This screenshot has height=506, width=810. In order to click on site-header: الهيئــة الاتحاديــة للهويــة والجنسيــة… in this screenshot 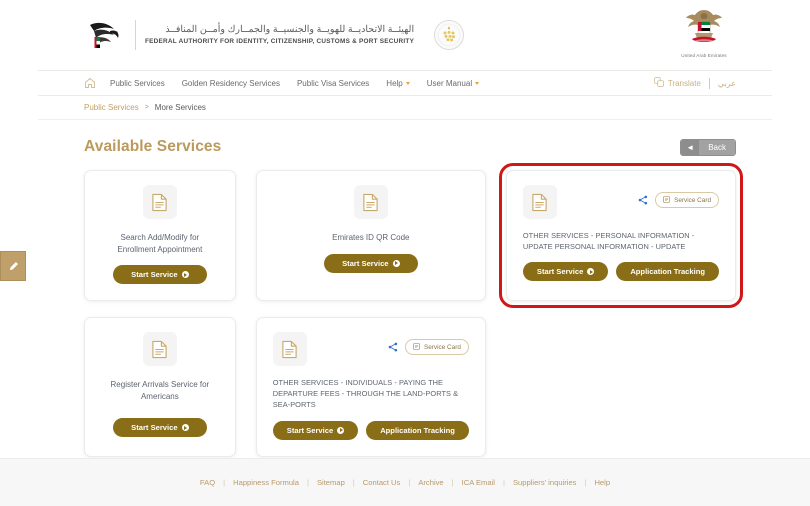, I will do `click(405, 35)`.